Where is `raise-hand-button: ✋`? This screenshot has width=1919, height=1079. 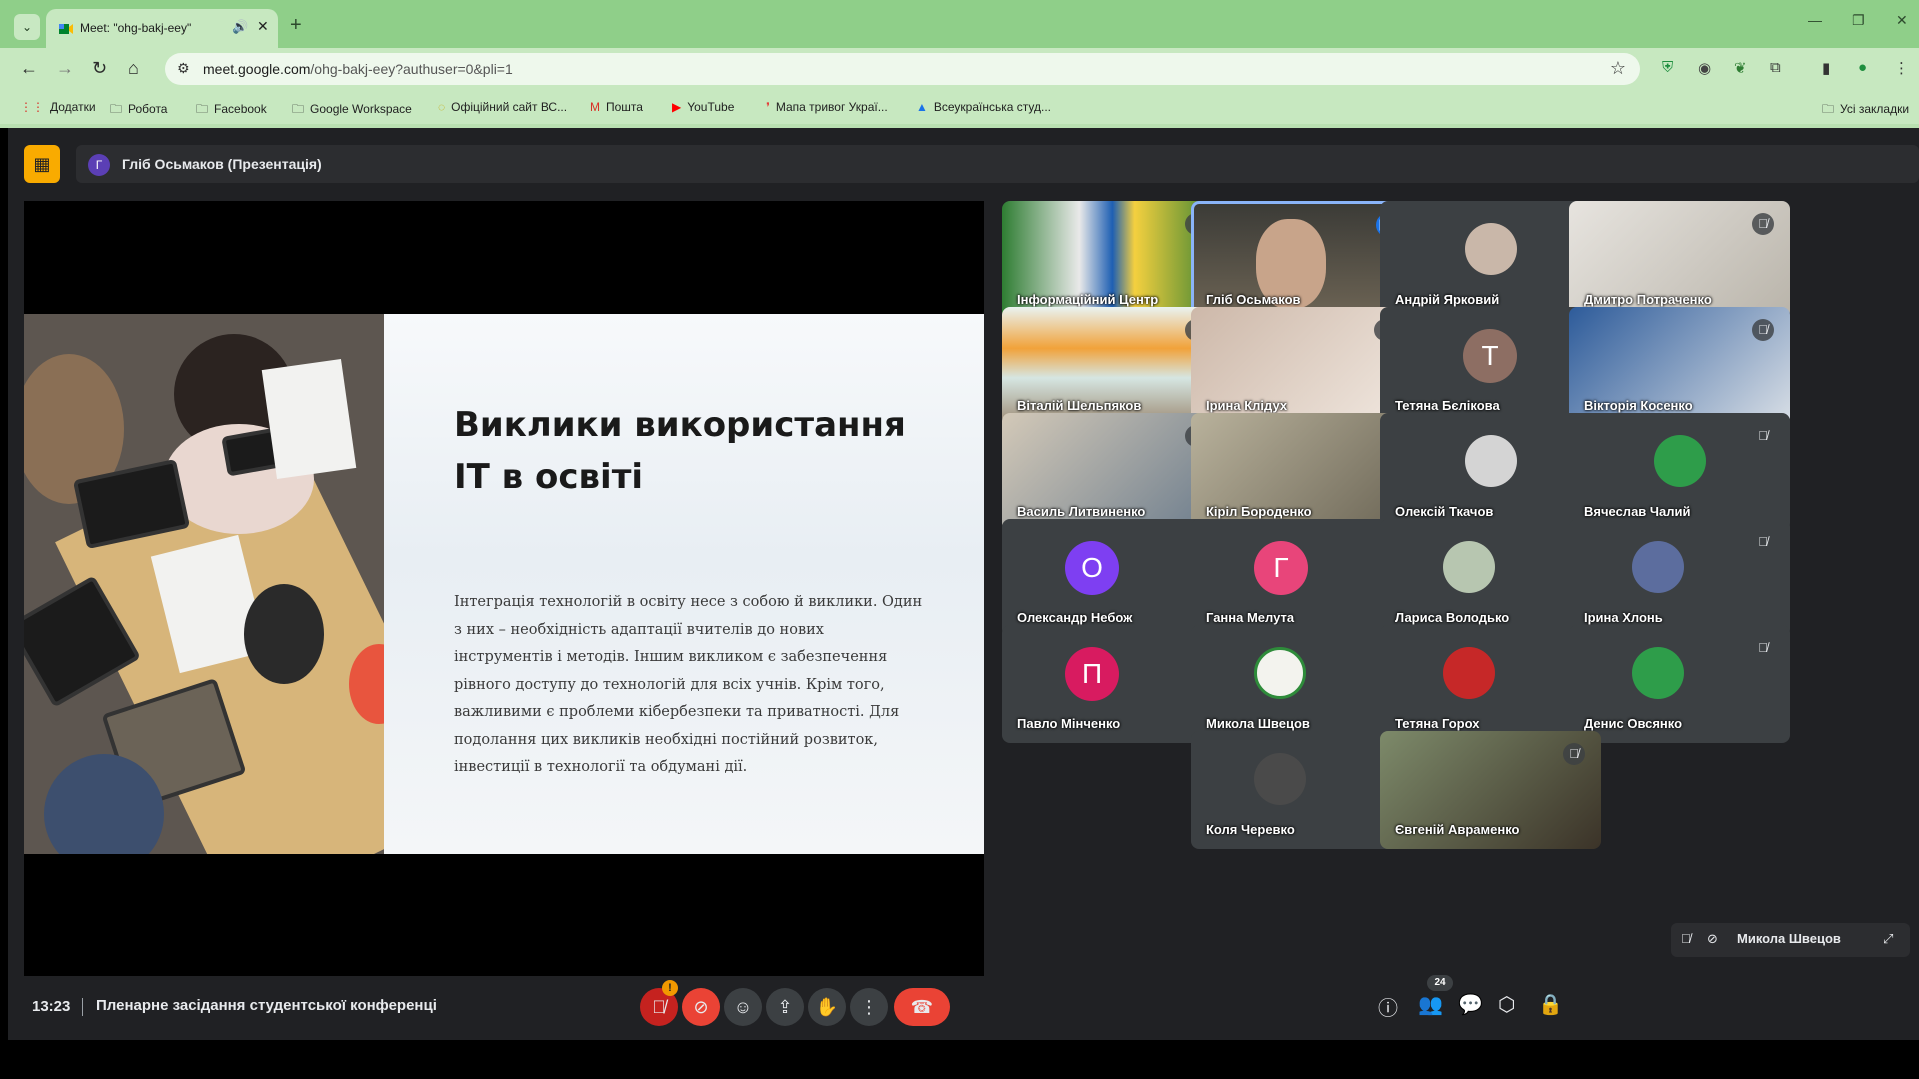 raise-hand-button: ✋ is located at coordinates (827, 1007).